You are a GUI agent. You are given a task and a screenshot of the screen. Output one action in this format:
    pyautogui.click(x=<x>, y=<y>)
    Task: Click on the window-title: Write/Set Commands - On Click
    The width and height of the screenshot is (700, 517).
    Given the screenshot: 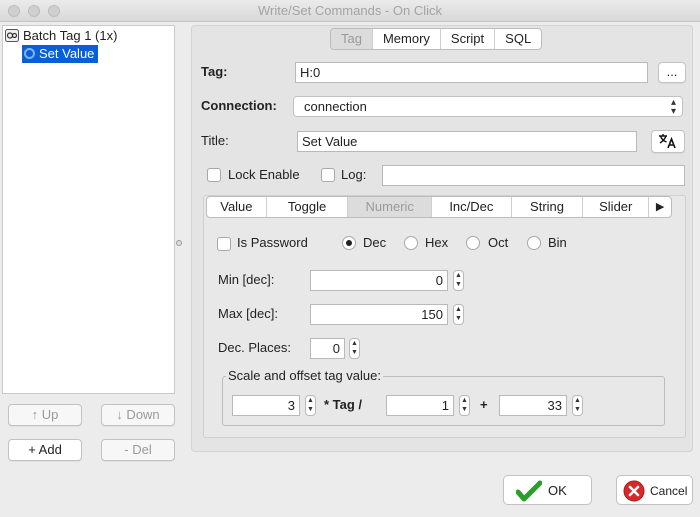 What is the action you would take?
    pyautogui.click(x=350, y=10)
    